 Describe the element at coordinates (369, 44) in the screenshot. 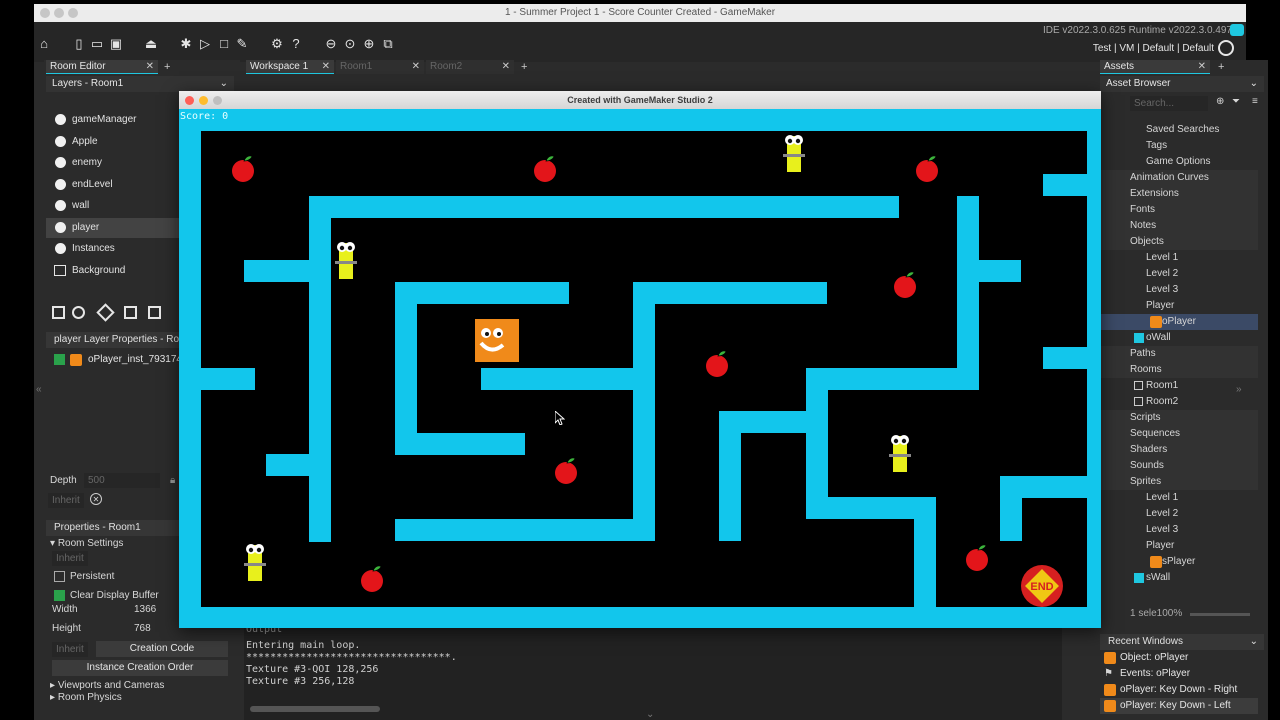

I see `zoom-in-icon: ⊕` at that location.